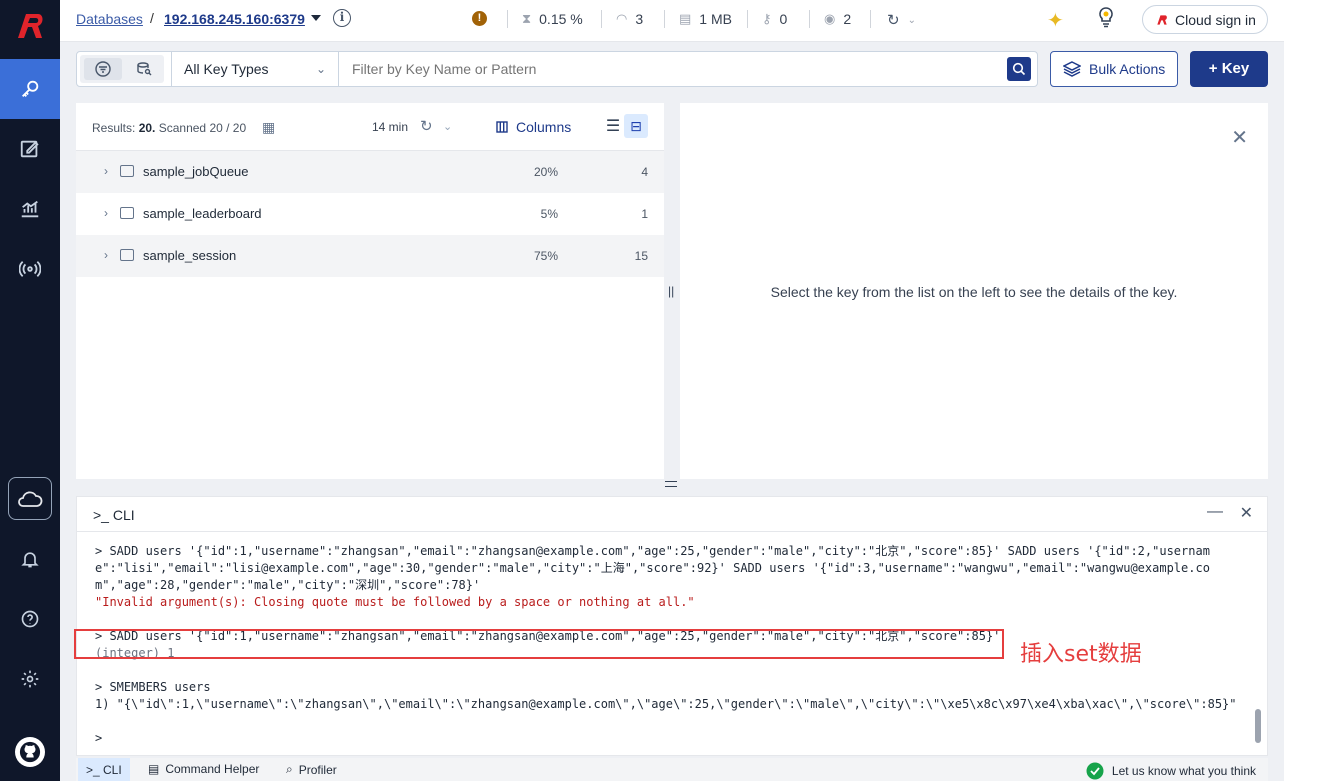 The height and width of the screenshot is (781, 1331). I want to click on cli-tab: >_ CLI, so click(104, 769).